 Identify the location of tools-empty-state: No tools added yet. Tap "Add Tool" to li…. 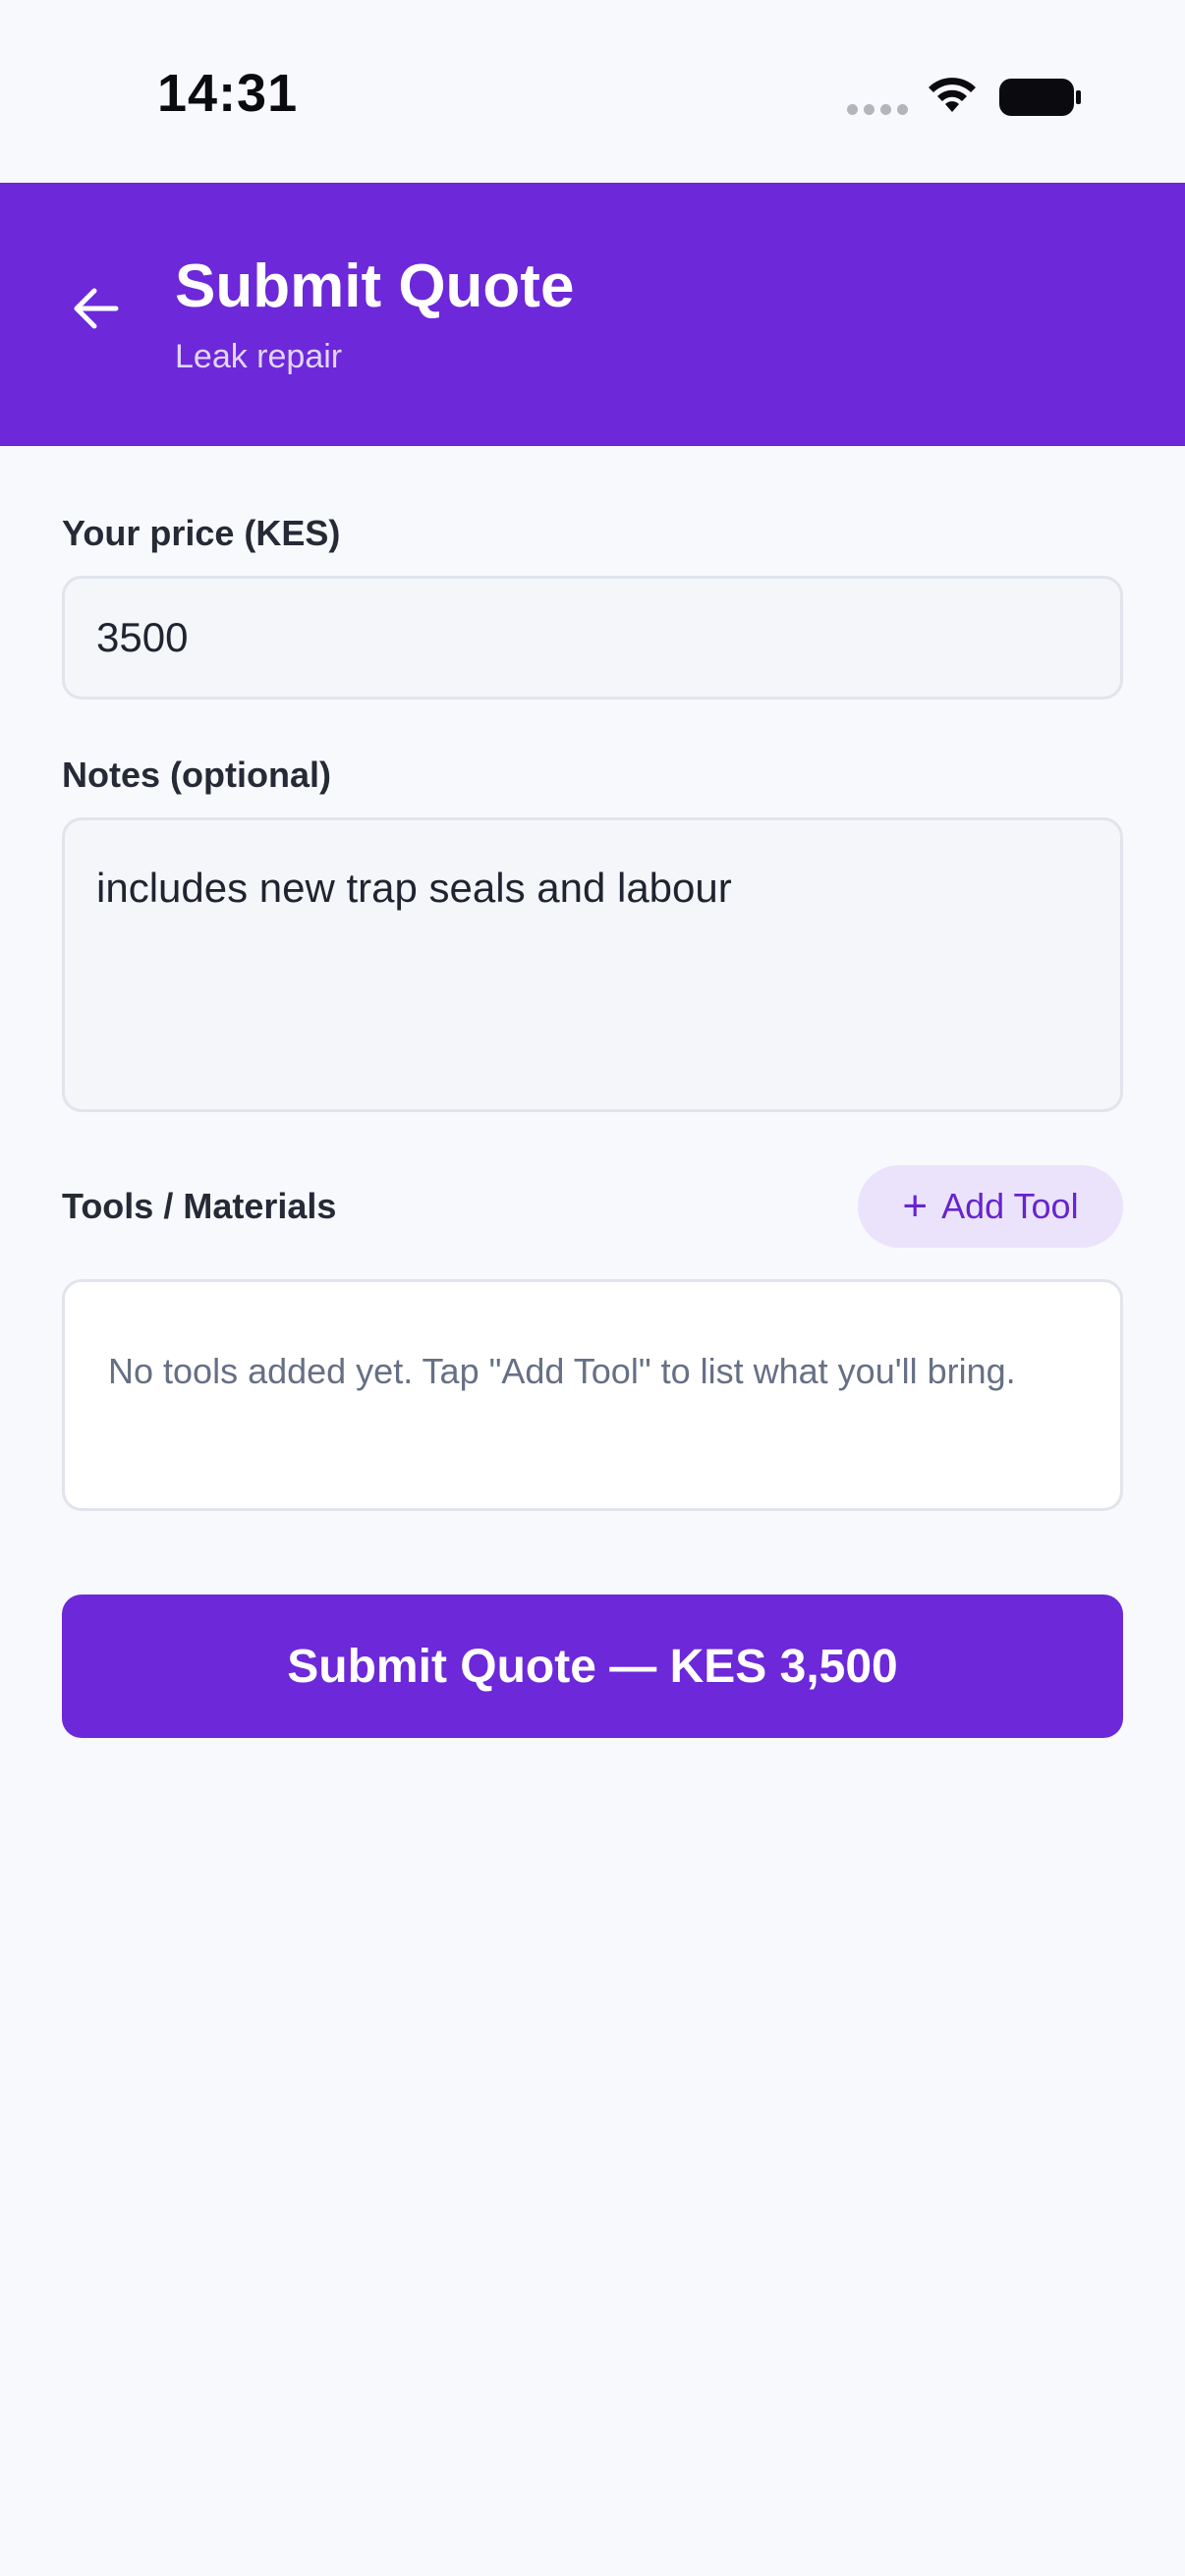
(592, 1395).